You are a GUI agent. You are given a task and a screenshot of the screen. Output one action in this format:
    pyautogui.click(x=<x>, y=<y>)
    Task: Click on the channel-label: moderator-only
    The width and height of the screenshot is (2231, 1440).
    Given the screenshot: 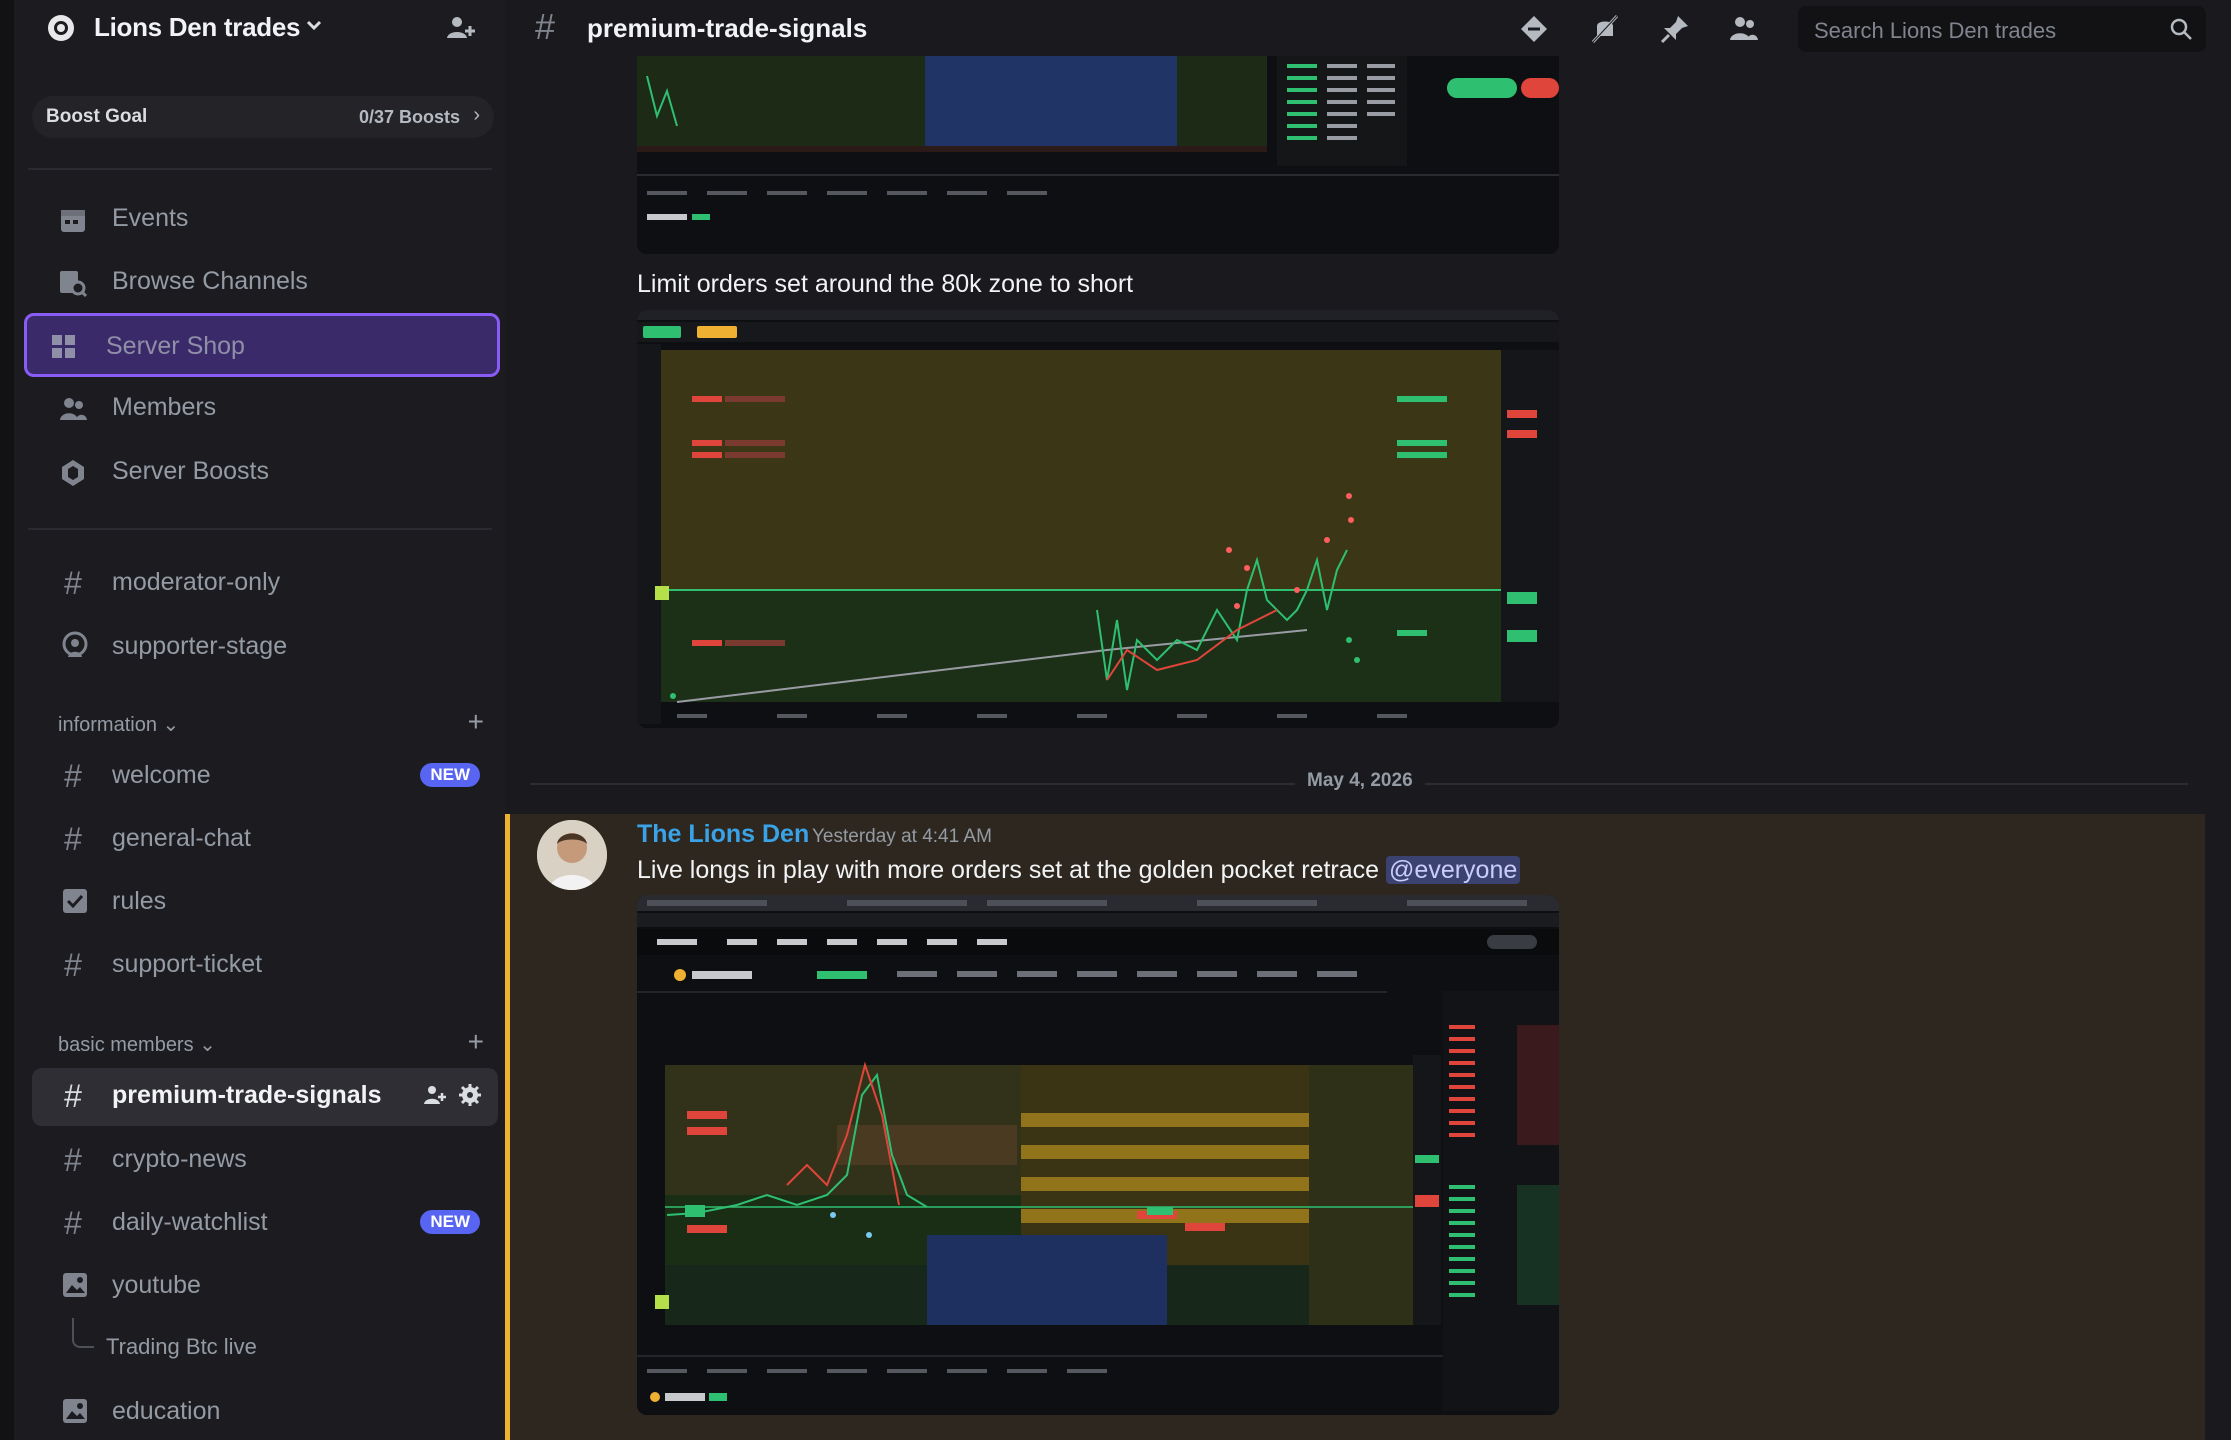 What is the action you would take?
    pyautogui.click(x=196, y=582)
    